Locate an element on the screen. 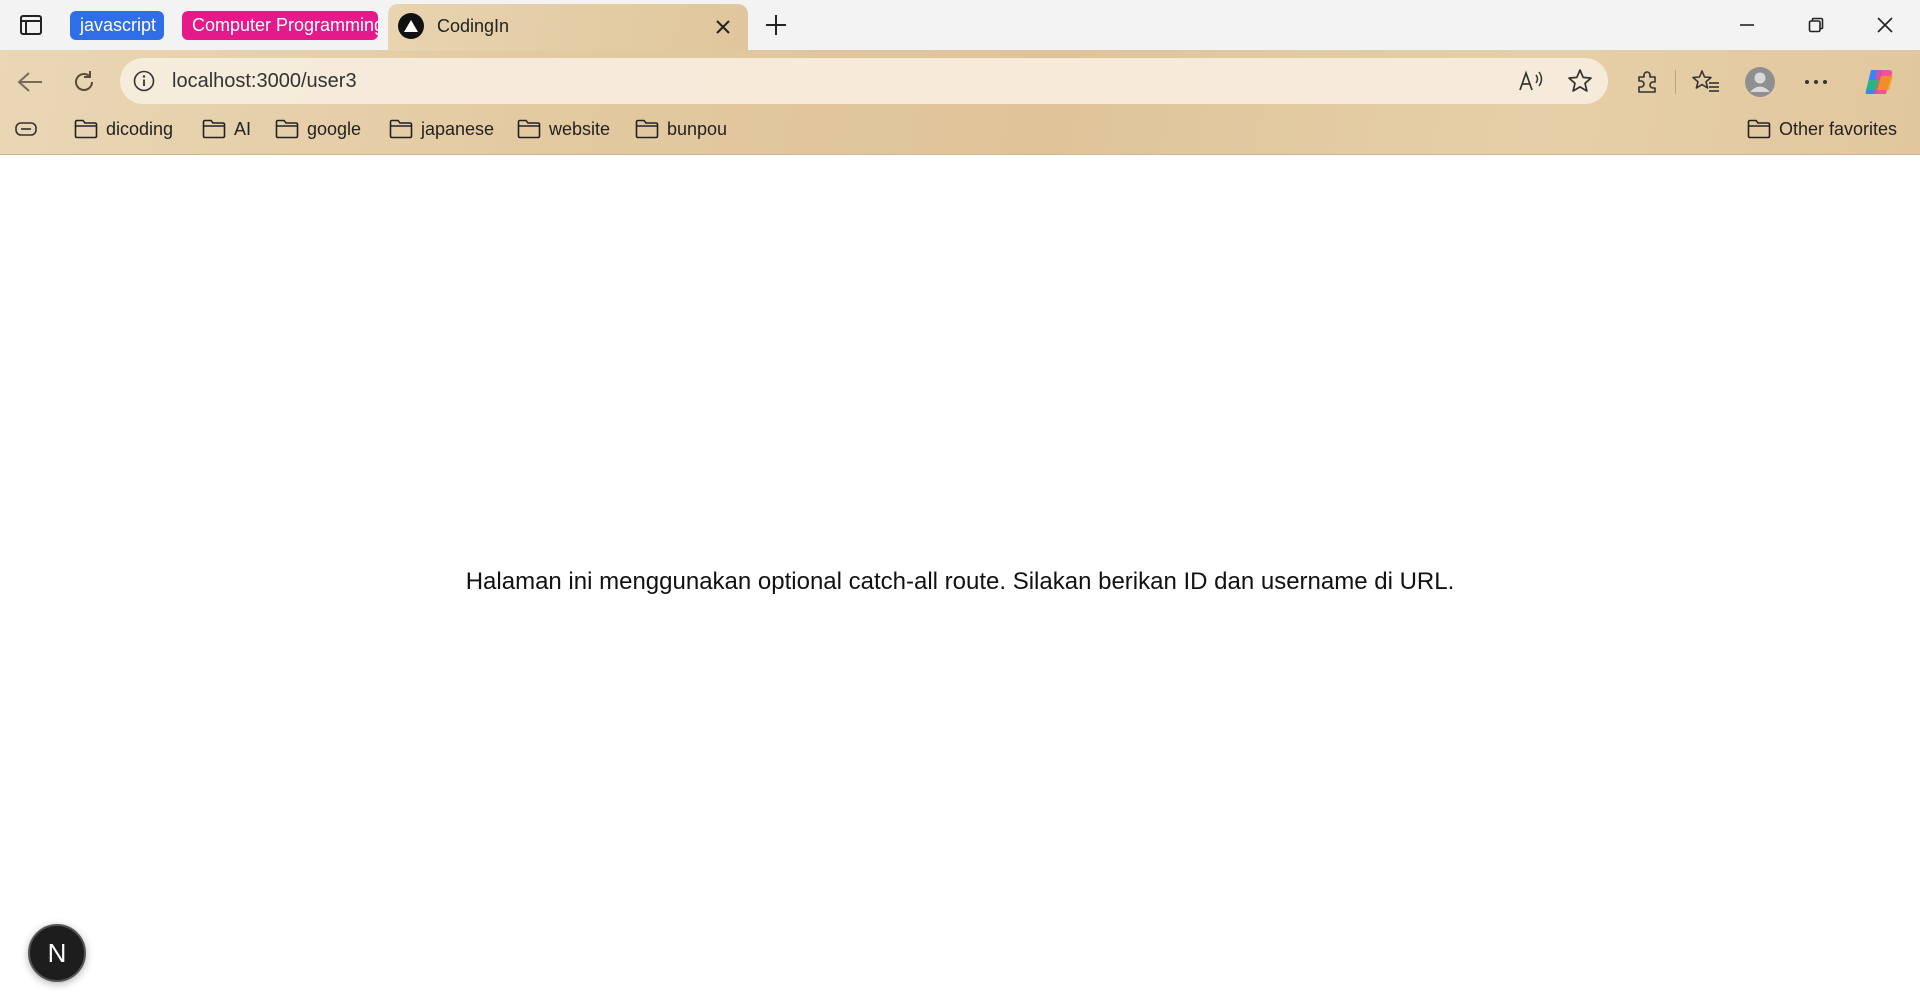  back-arrow-icon is located at coordinates (29, 82).